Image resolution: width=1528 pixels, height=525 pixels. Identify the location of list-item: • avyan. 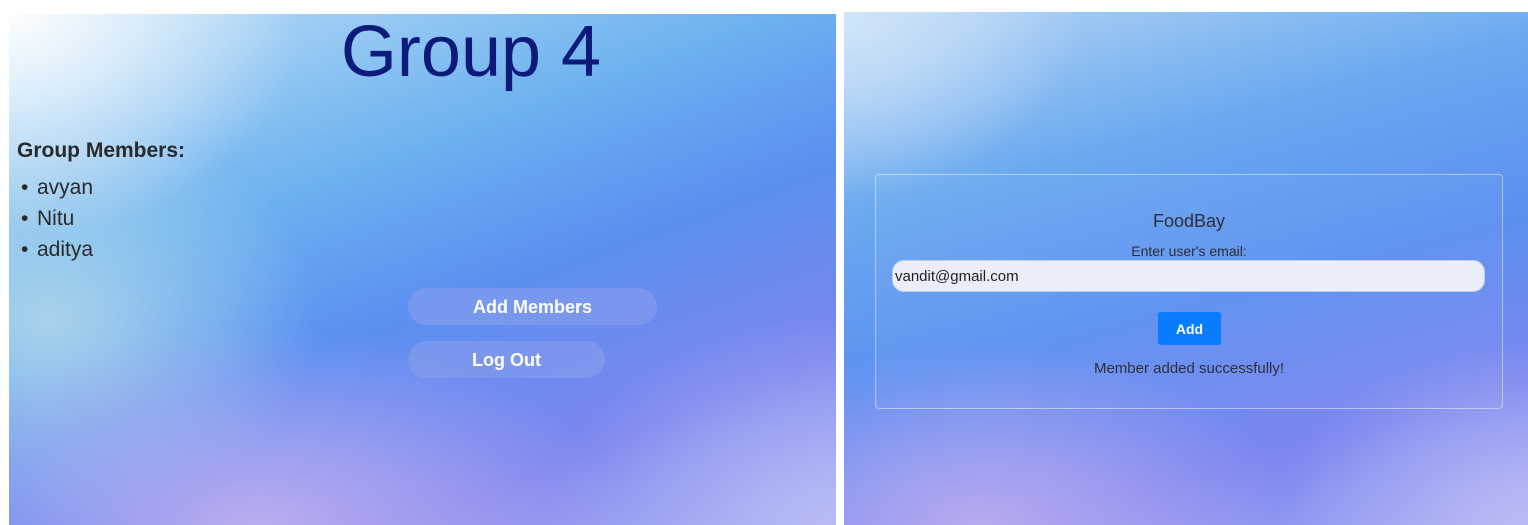
(55, 187).